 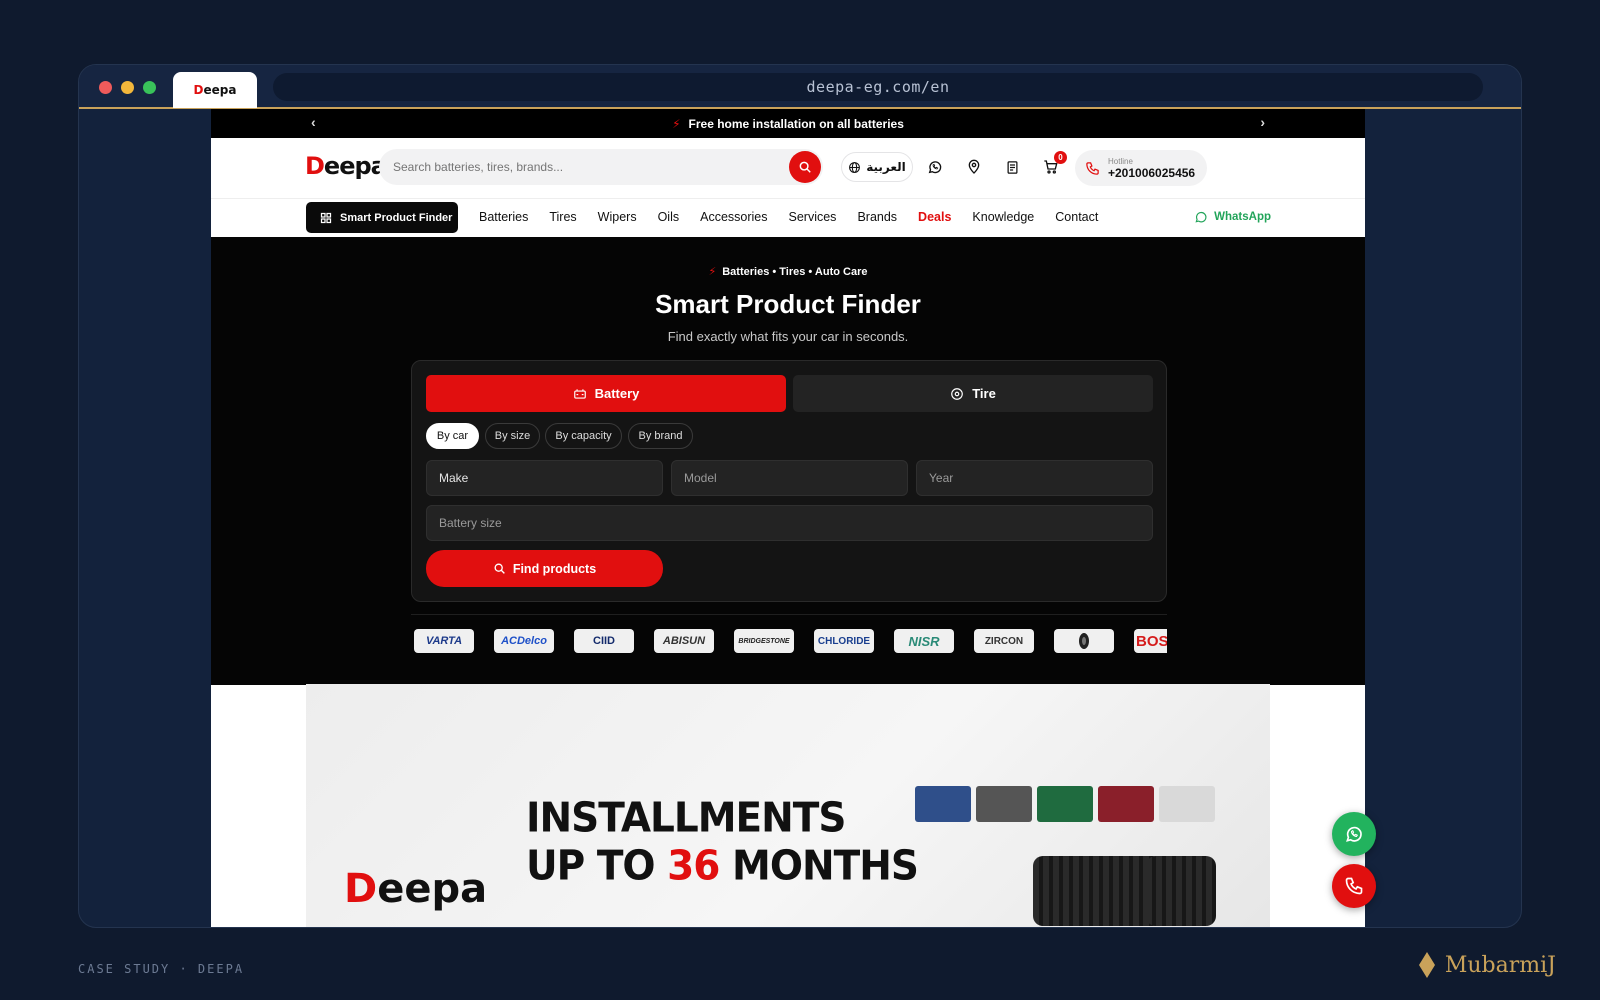 I want to click on announcement-prev-arrow-icon: ‹, so click(x=313, y=122).